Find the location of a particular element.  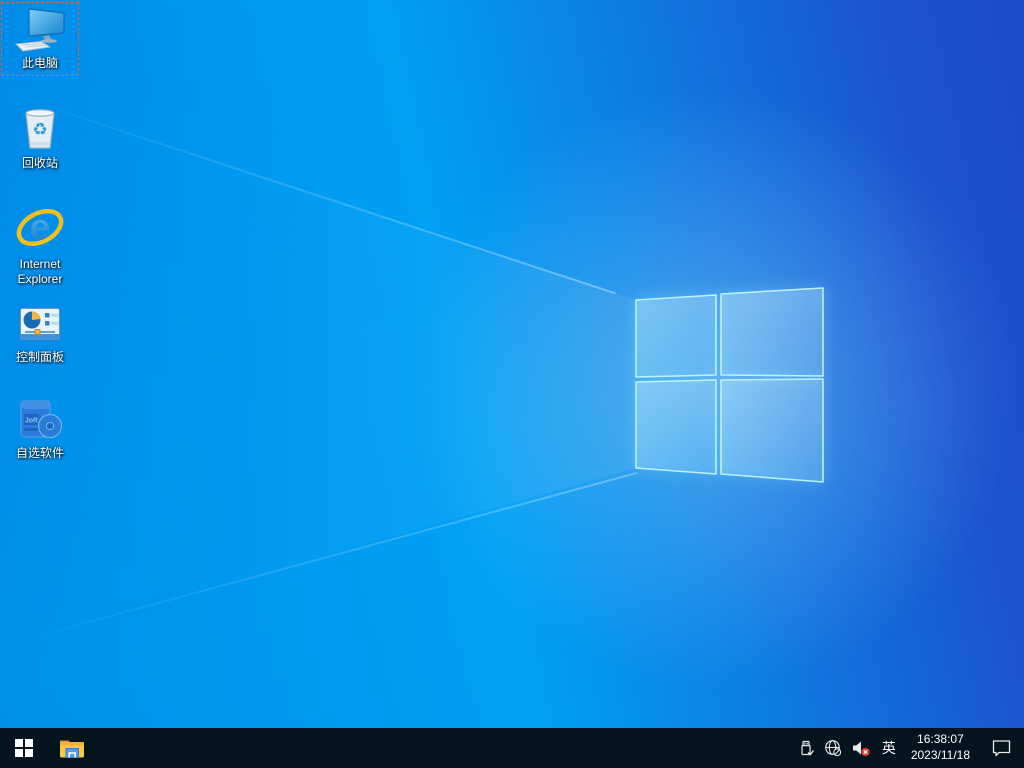

ime-language-indicator: 英 is located at coordinates (889, 748).